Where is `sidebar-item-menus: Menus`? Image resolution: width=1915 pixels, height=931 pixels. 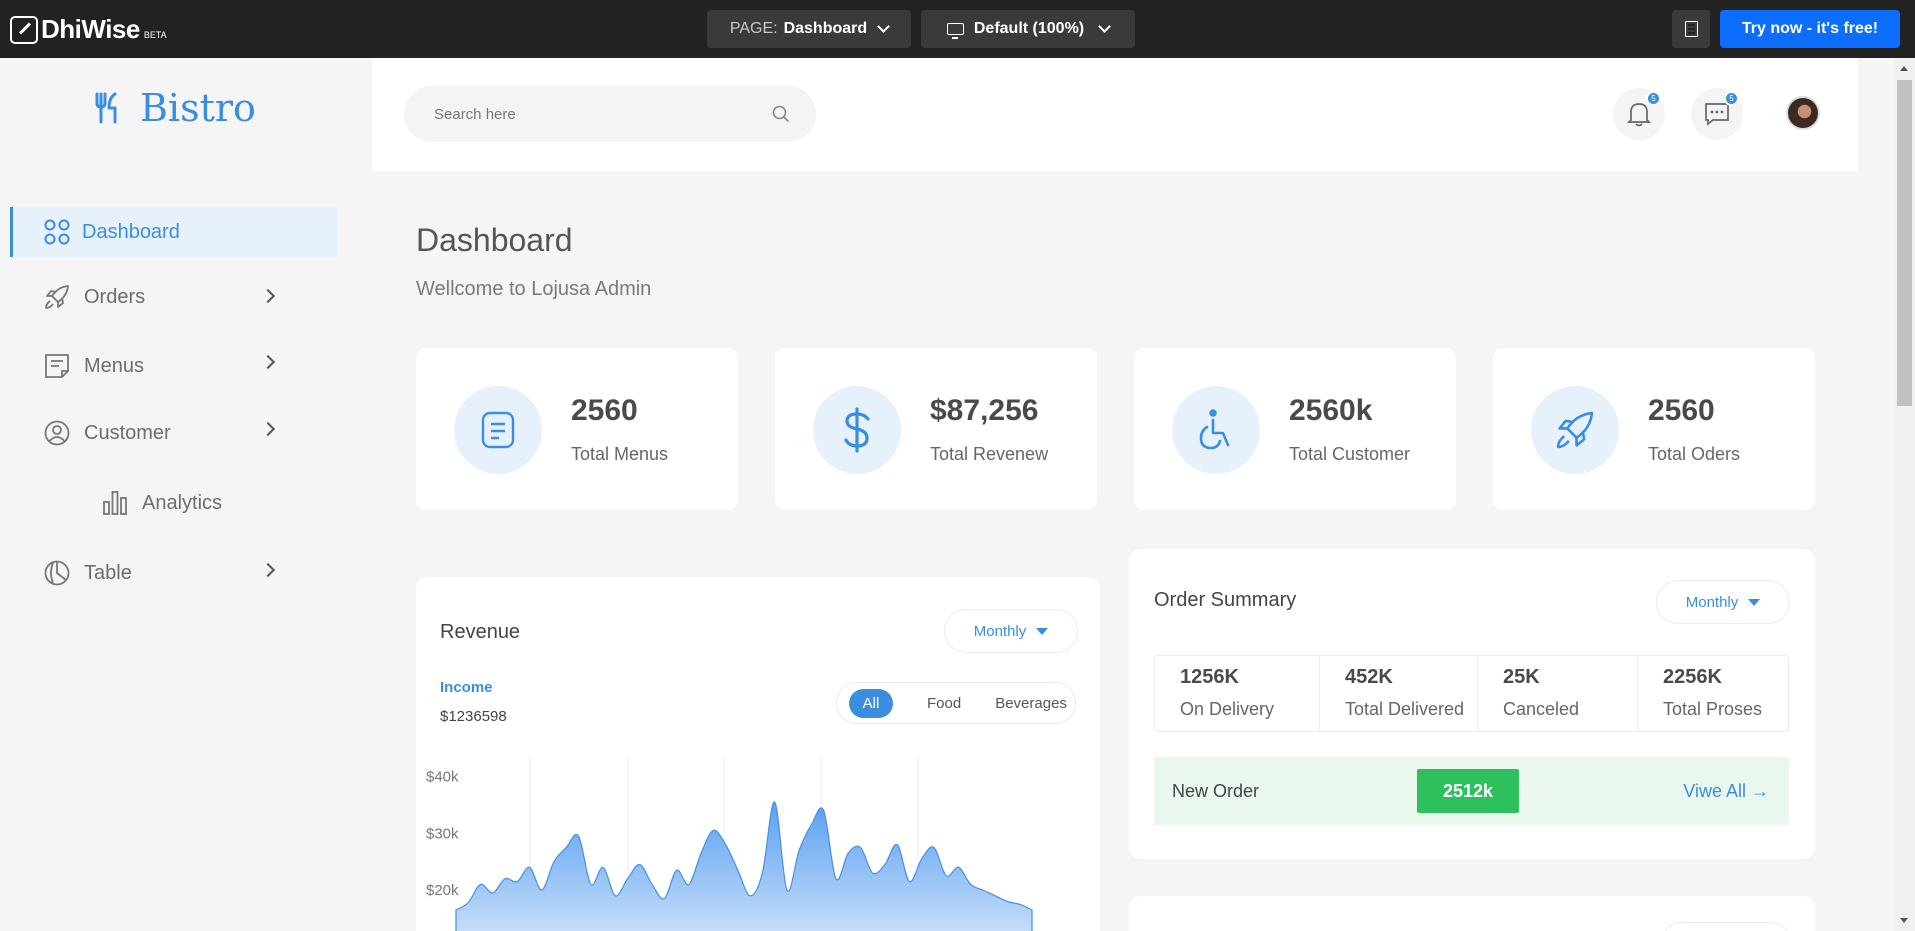
sidebar-item-menus: Menus is located at coordinates (173, 366).